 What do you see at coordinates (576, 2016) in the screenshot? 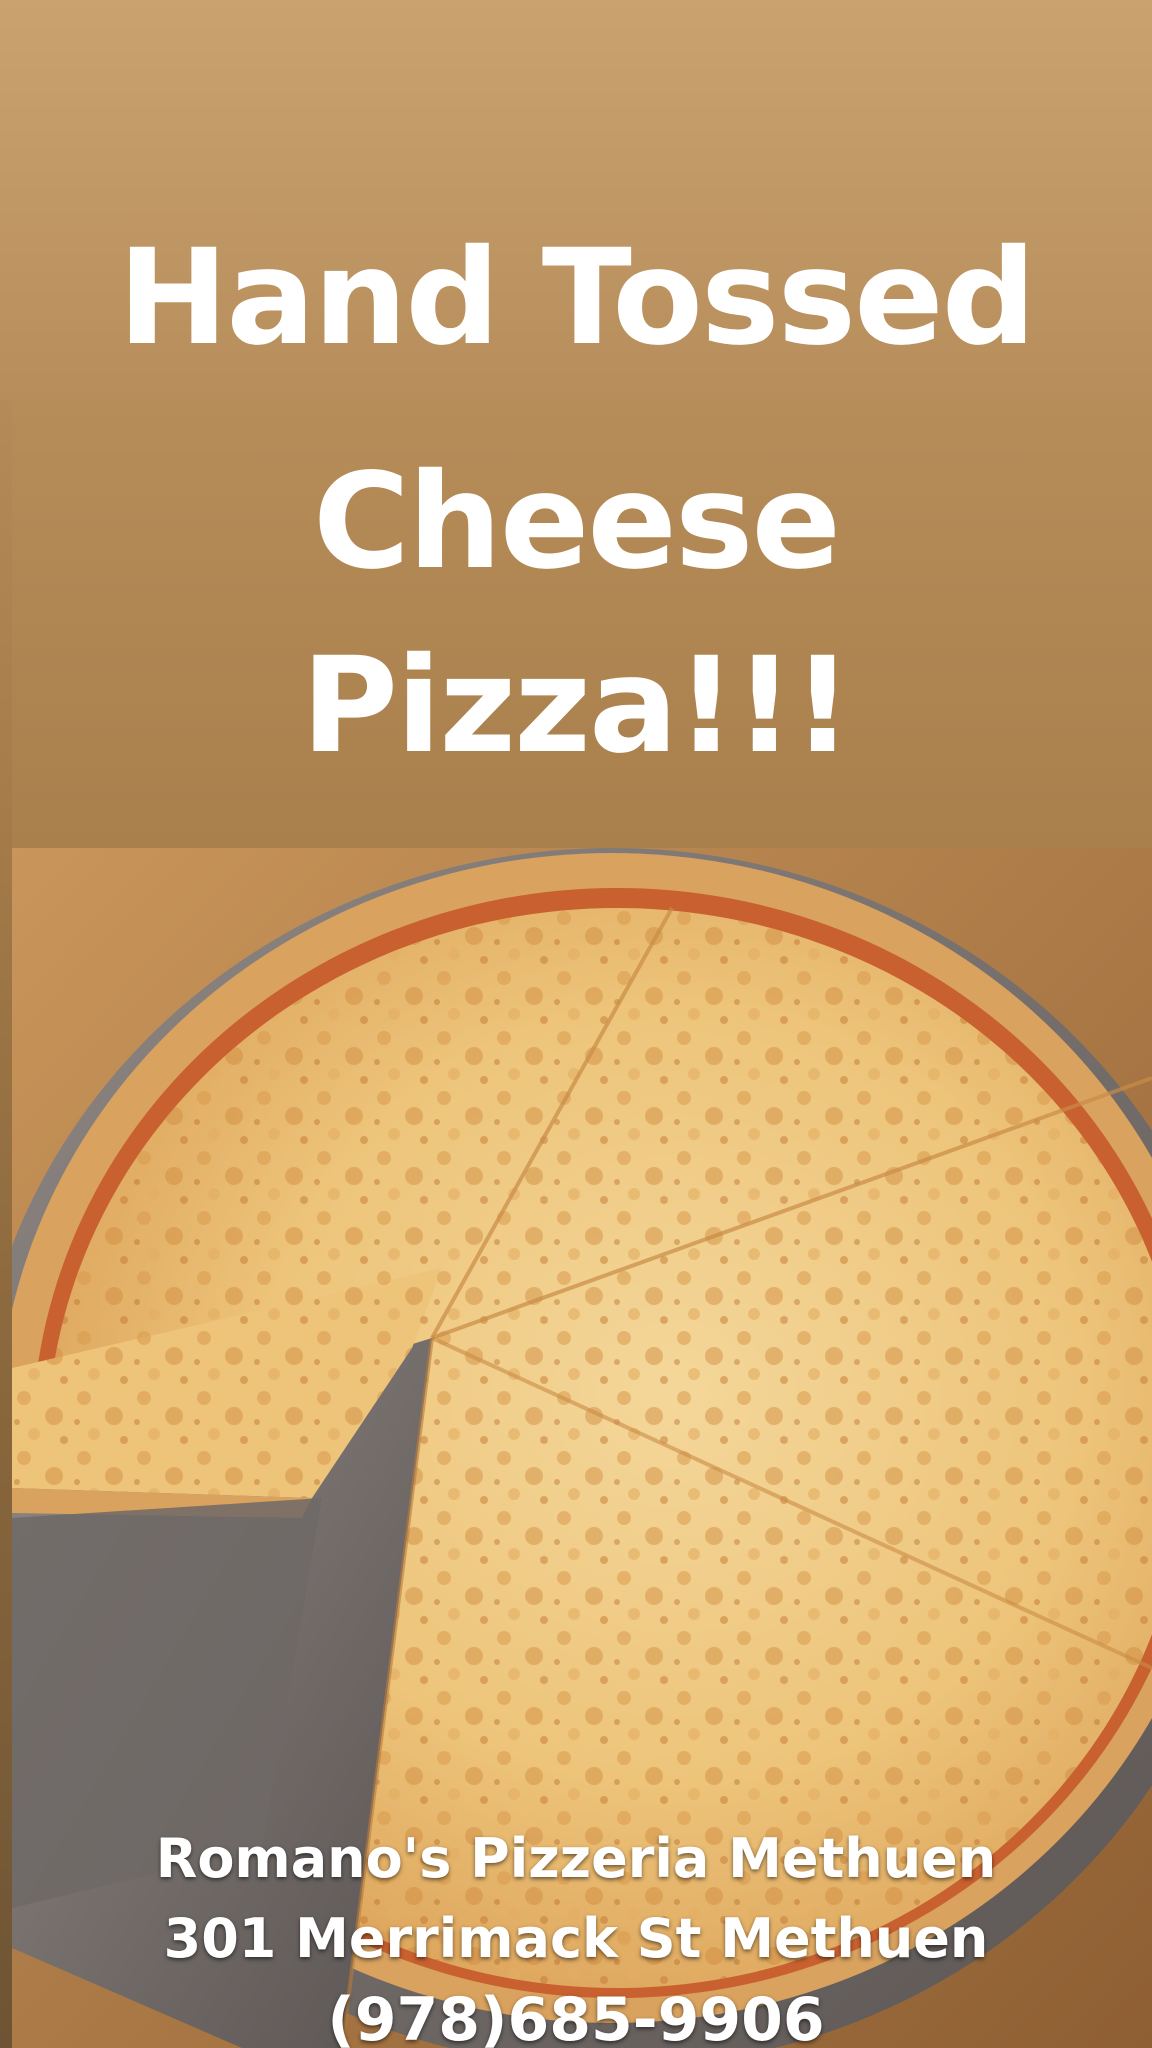
I see `phone-number: (978)685-9906` at bounding box center [576, 2016].